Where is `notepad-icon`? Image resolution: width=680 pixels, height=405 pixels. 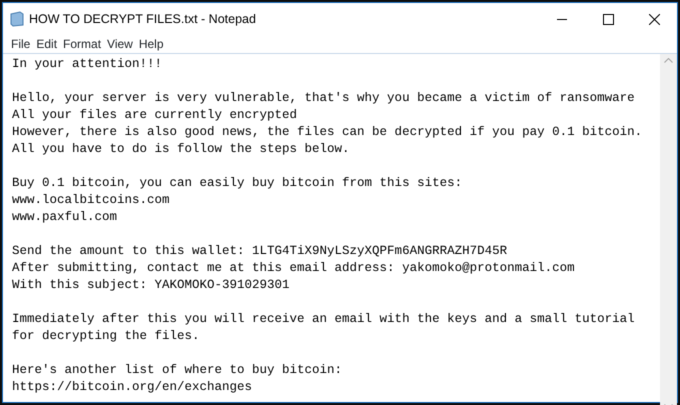 notepad-icon is located at coordinates (17, 19).